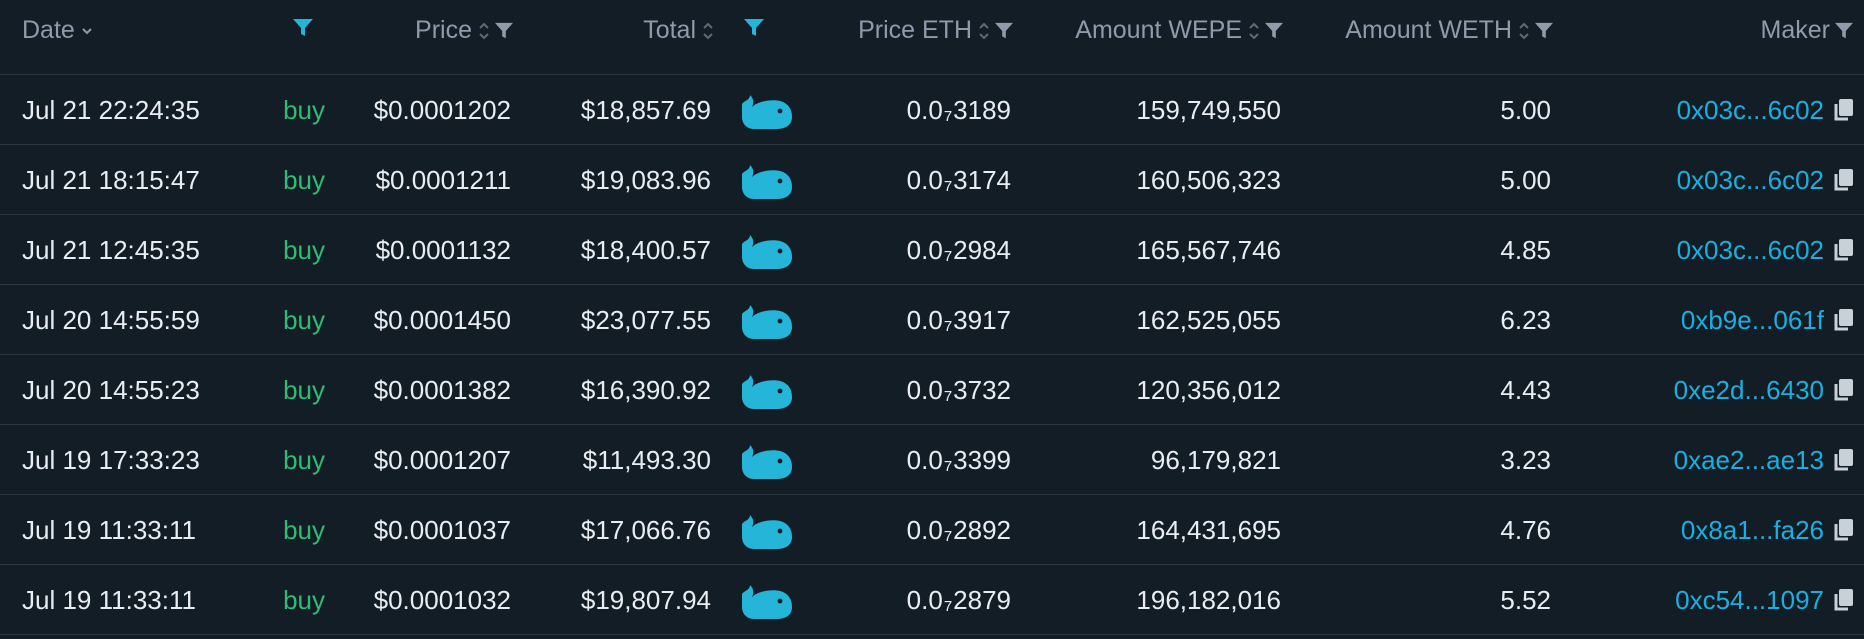 Image resolution: width=1864 pixels, height=639 pixels. I want to click on trade-price-eth: 0.0 7 2892, so click(958, 529).